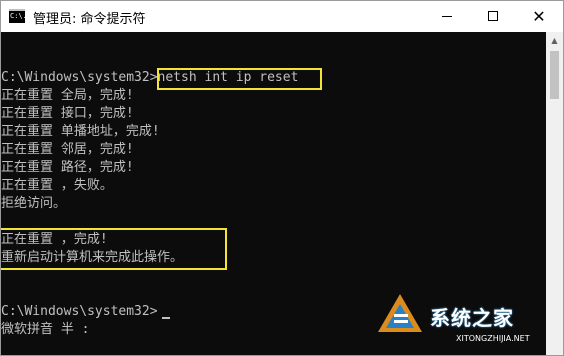  What do you see at coordinates (89, 19) in the screenshot?
I see `window-title: 管理员: 命令提示符` at bounding box center [89, 19].